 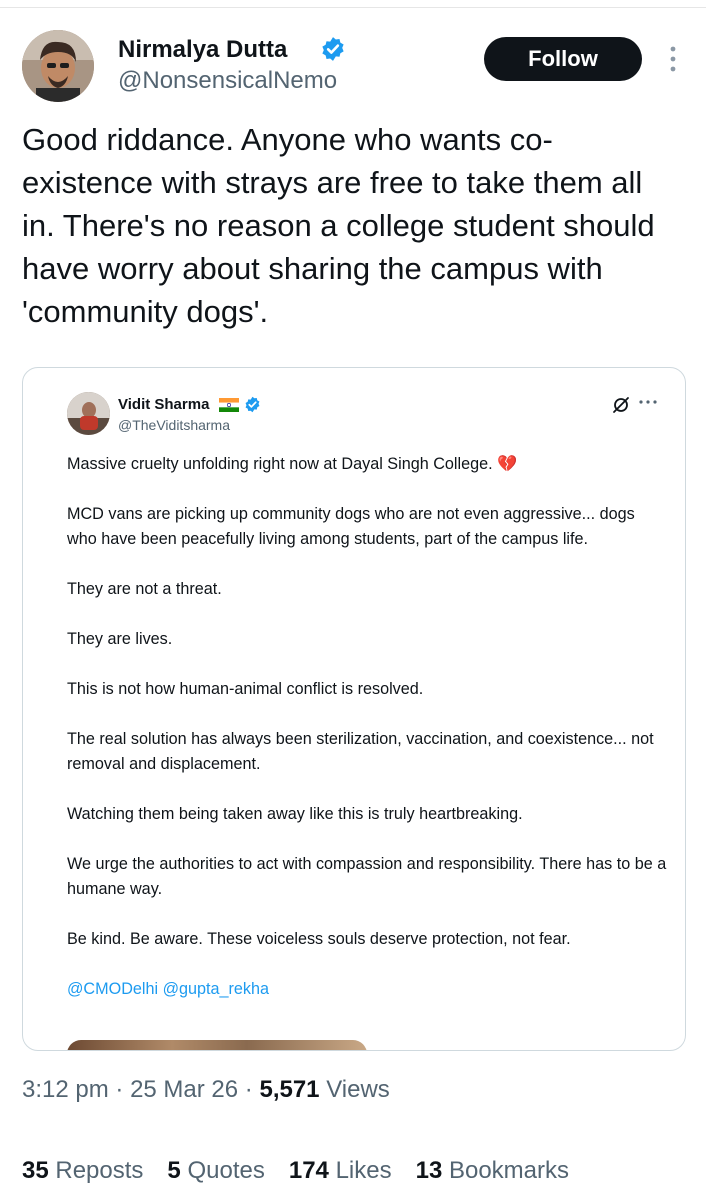 I want to click on quotes-label: Quotes, so click(x=226, y=1170).